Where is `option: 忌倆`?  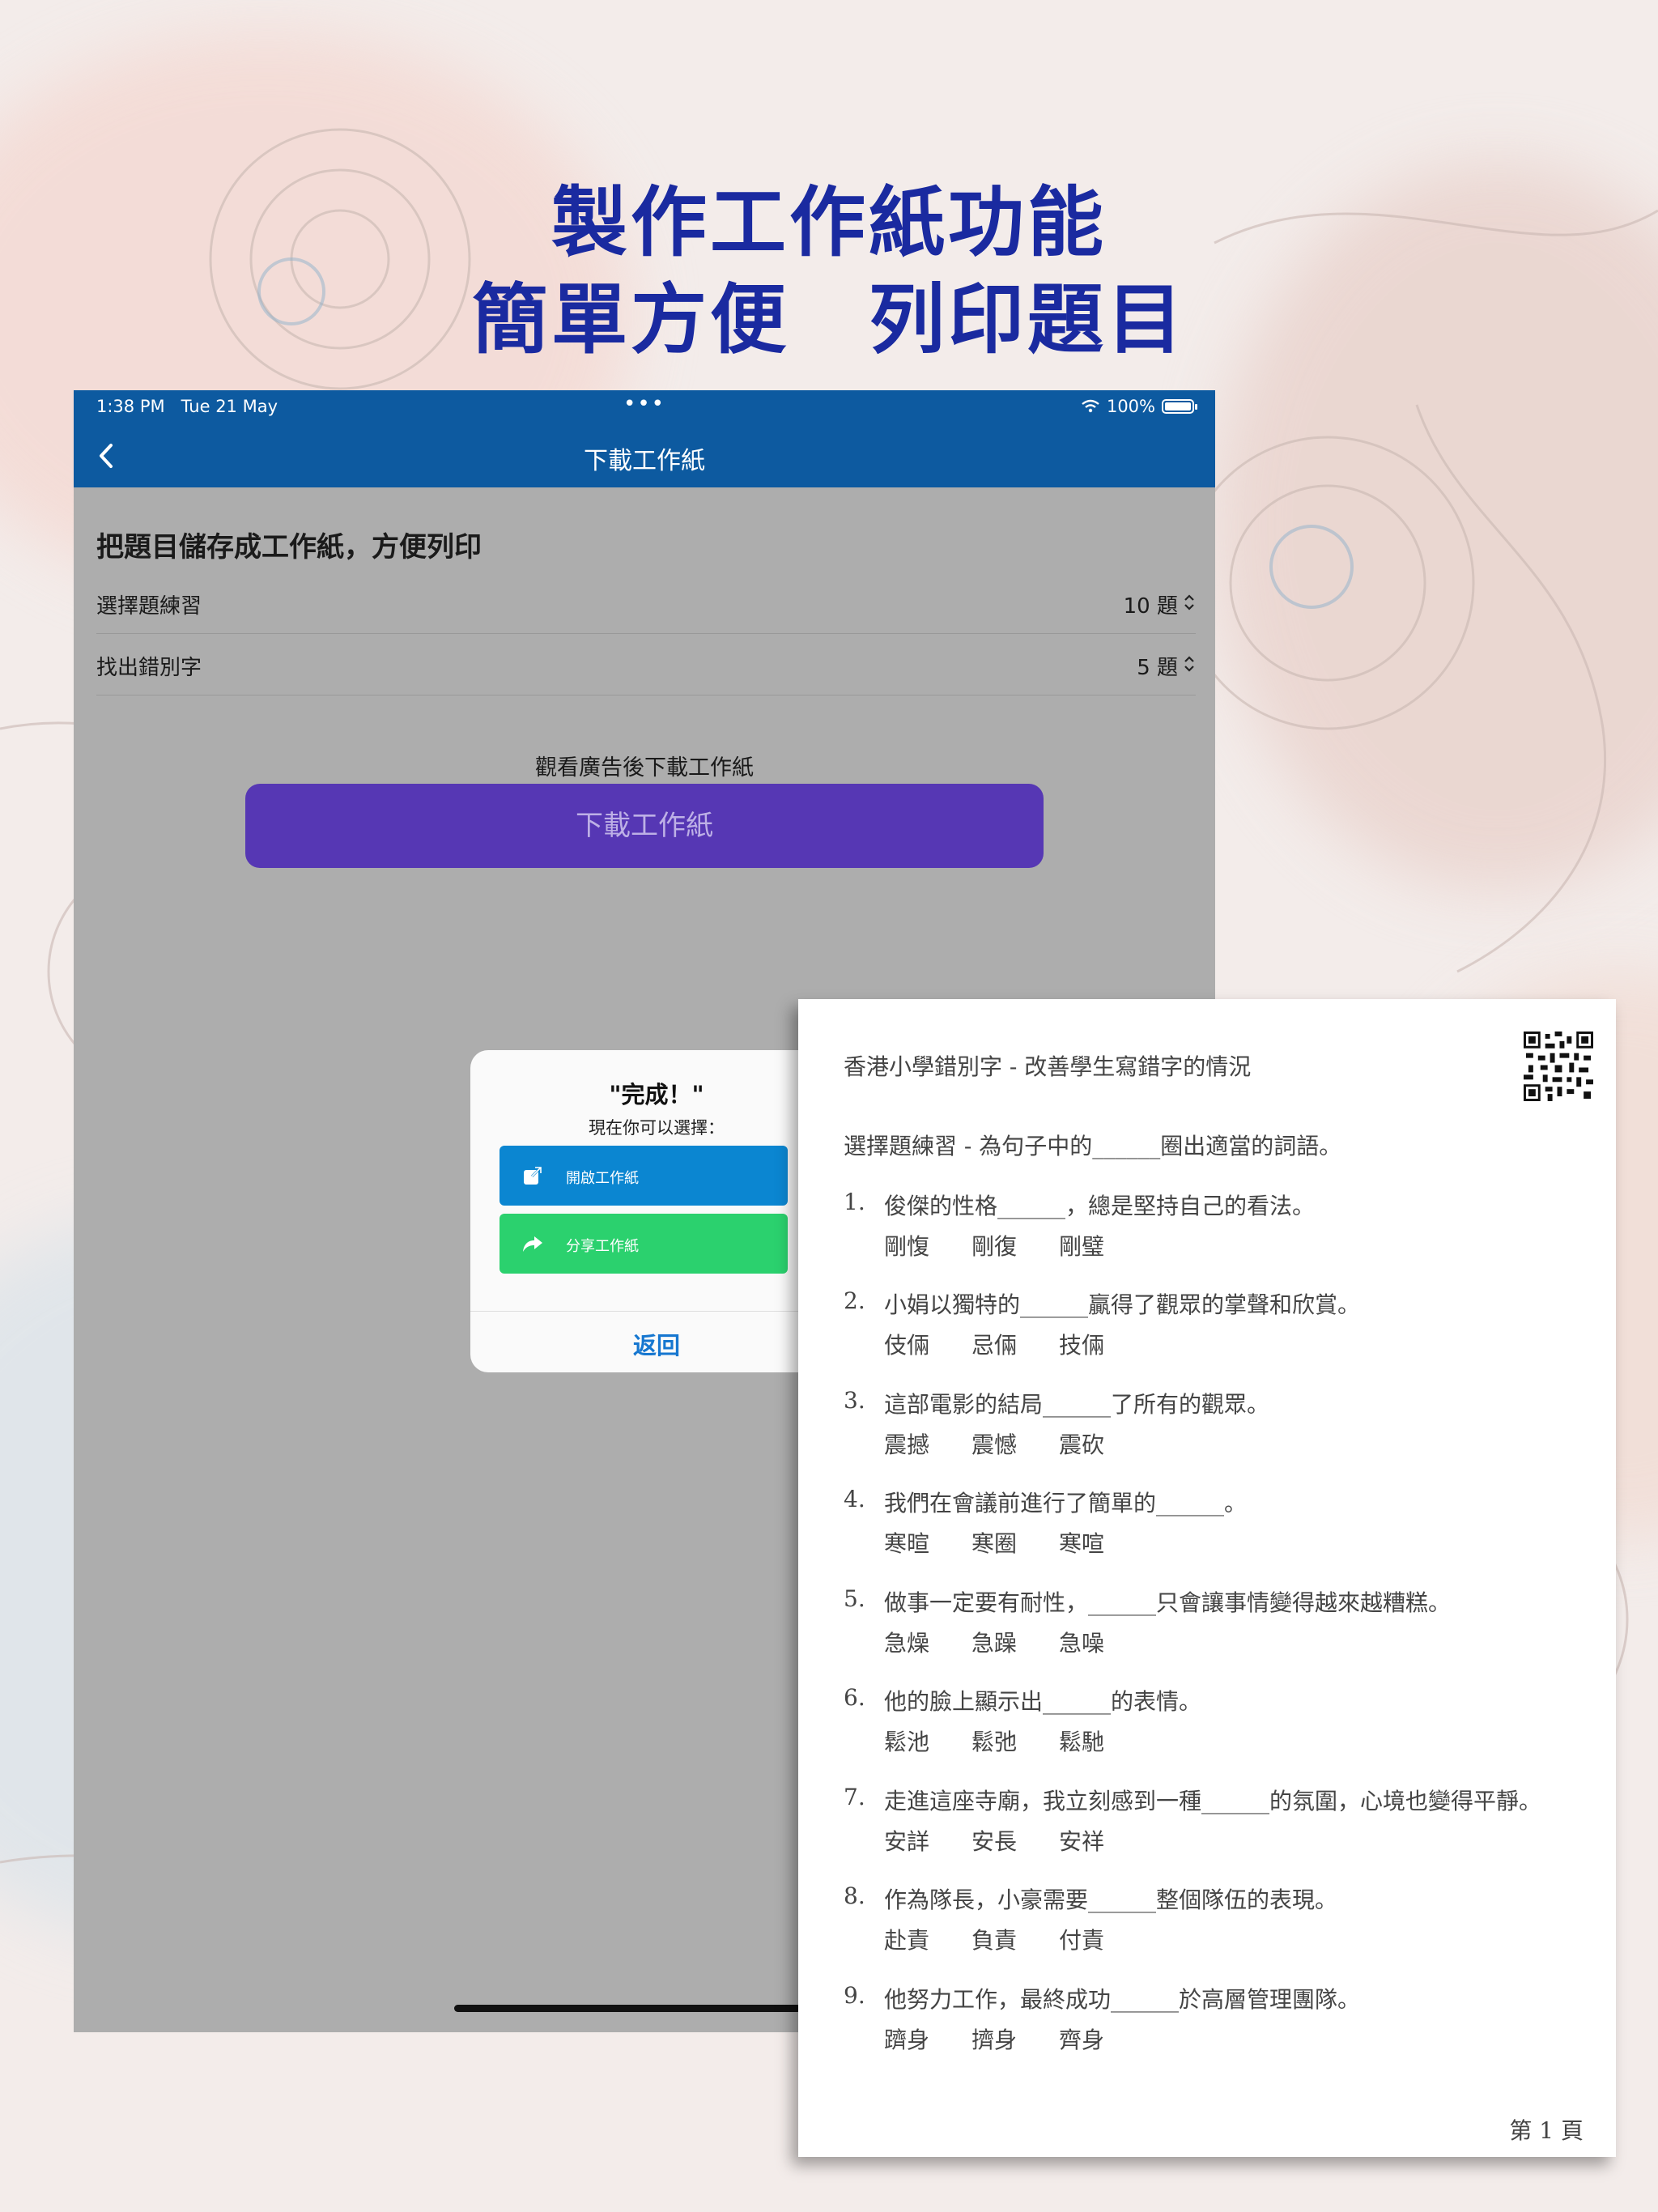 option: 忌倆 is located at coordinates (994, 1346).